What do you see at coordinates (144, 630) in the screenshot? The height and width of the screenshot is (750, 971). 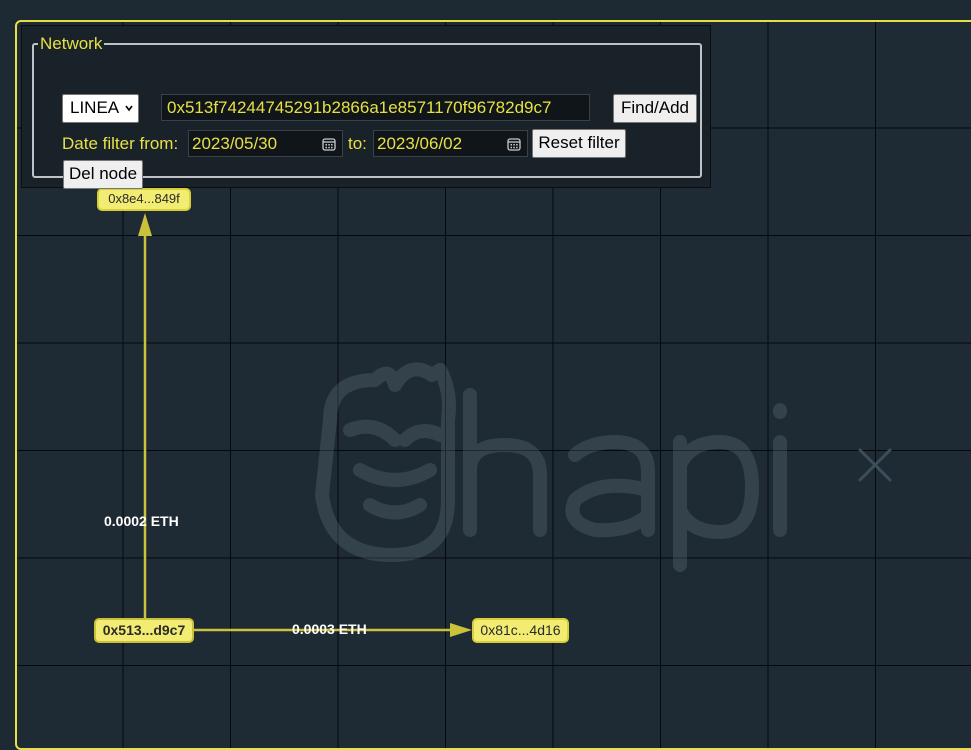 I see `graph-node-selected: 0x513...d9c7` at bounding box center [144, 630].